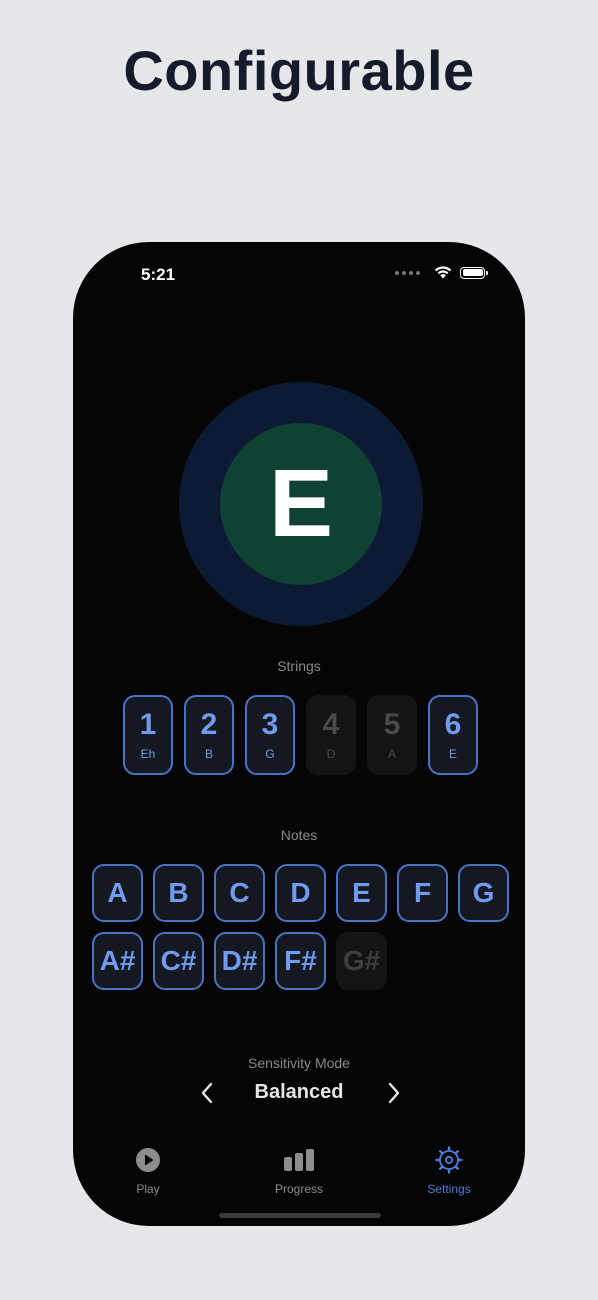 This screenshot has height=1300, width=598. I want to click on notes-selector: A B C D E F G A# C# D# F# G#, so click(300, 927).